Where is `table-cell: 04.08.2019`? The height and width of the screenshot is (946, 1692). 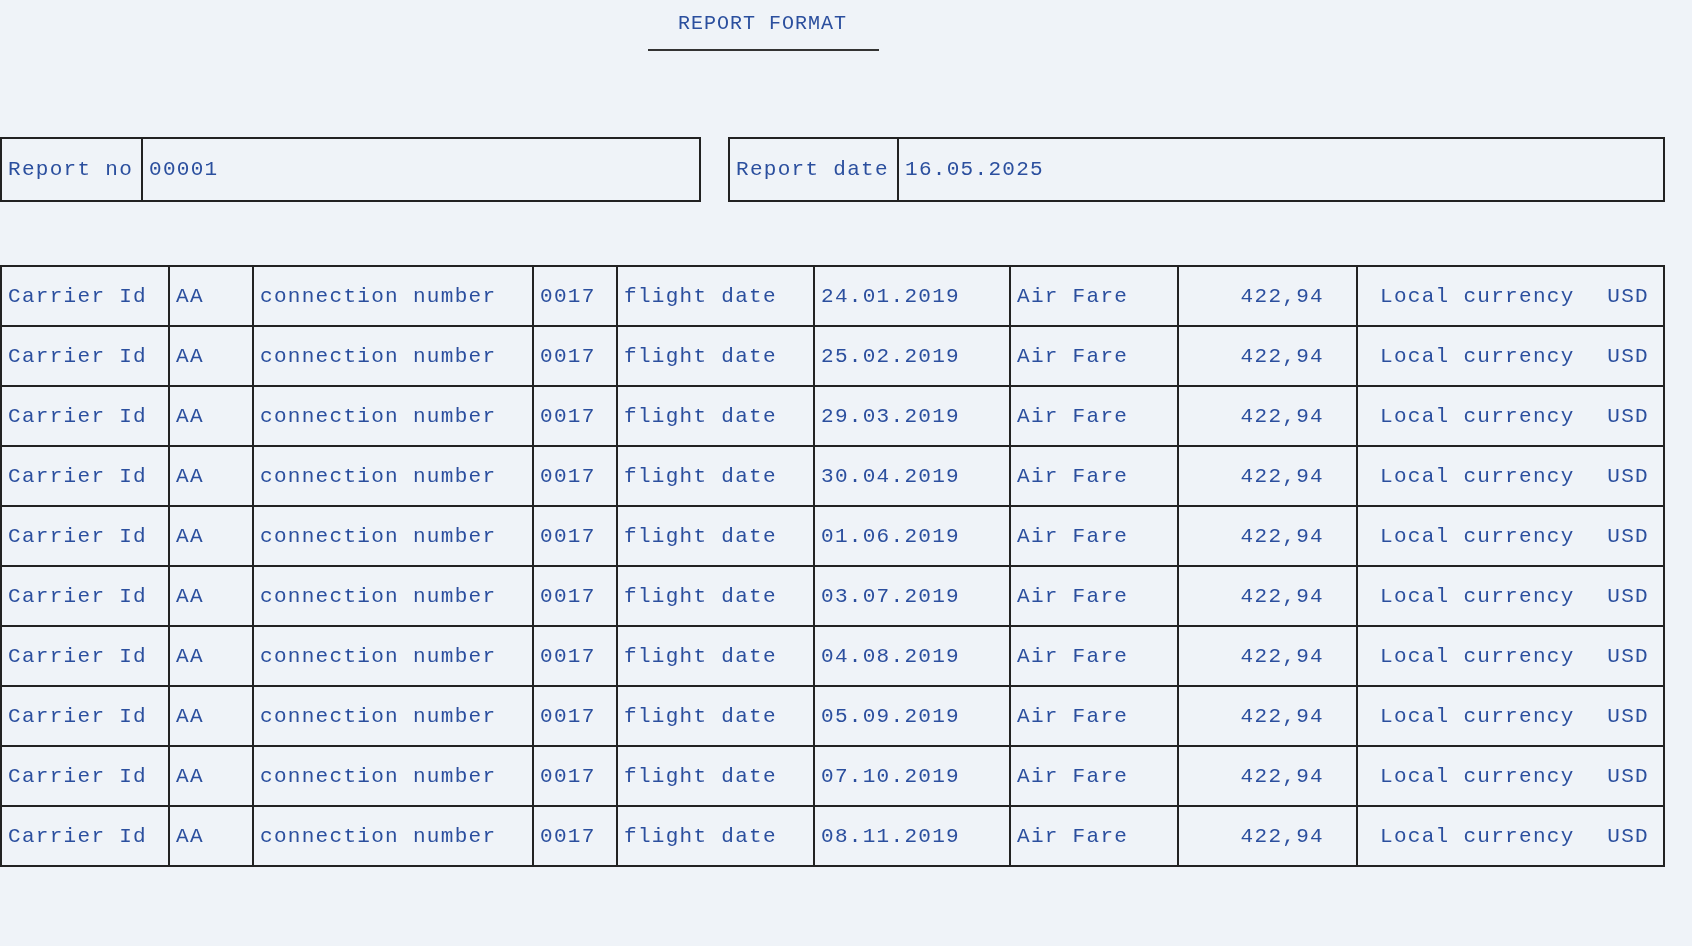
table-cell: 04.08.2019 is located at coordinates (912, 656).